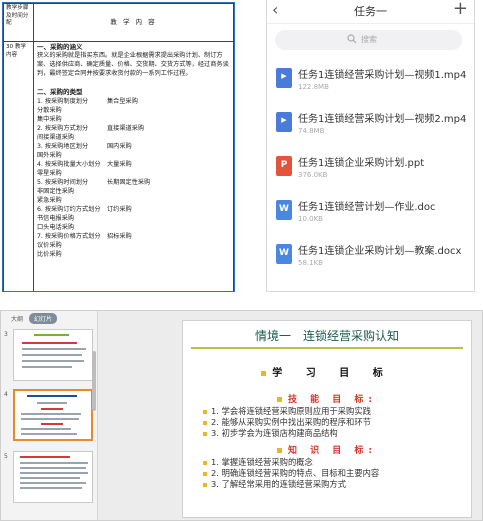 This screenshot has height=521, width=483. What do you see at coordinates (133, 147) in the screenshot?
I see `procurement-type-row: 3. 按采购地区划分 国内采购` at bounding box center [133, 147].